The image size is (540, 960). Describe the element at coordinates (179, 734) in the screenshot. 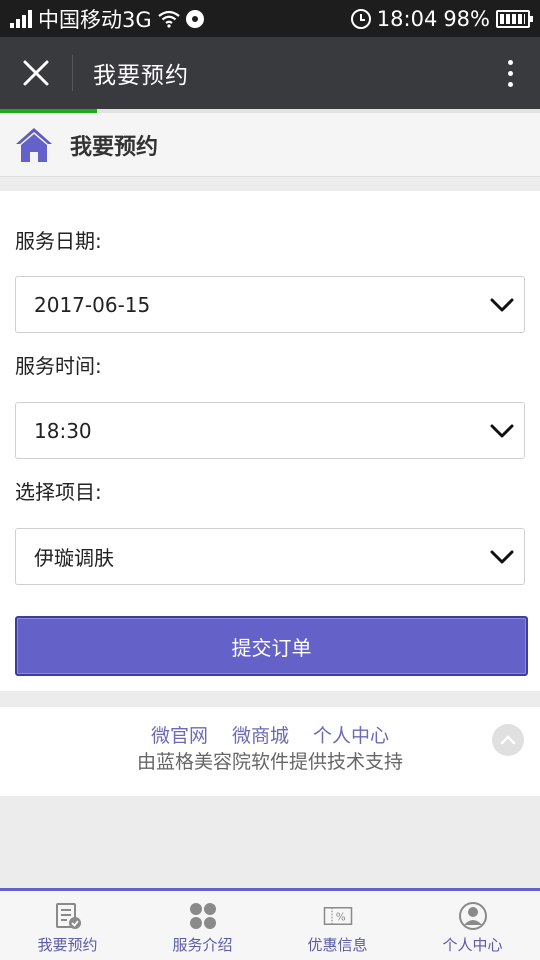

I see `footer-link-micro-site: 微官网` at that location.